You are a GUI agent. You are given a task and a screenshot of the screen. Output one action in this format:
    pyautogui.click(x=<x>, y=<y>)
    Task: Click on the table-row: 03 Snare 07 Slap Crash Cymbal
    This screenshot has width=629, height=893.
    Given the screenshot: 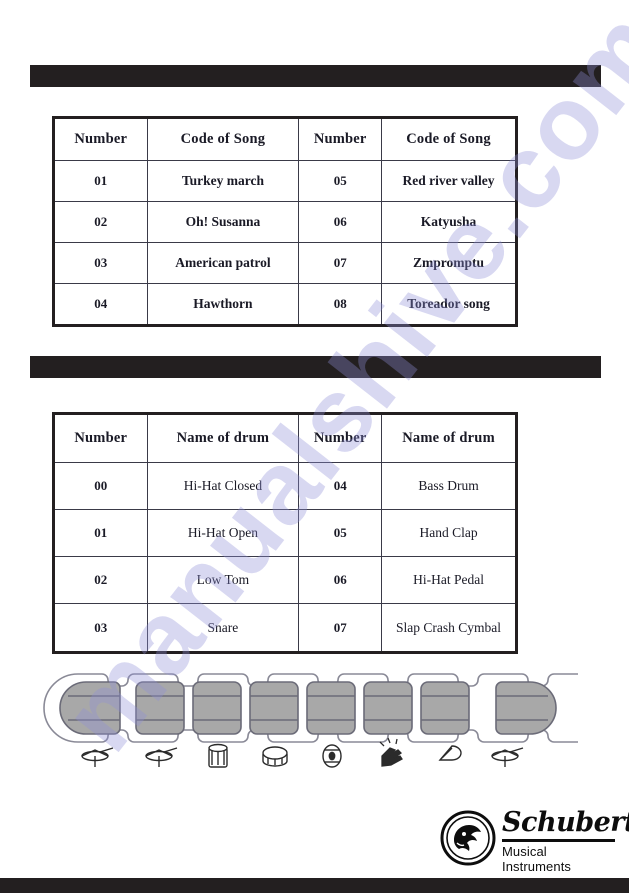 What is the action you would take?
    pyautogui.click(x=285, y=627)
    